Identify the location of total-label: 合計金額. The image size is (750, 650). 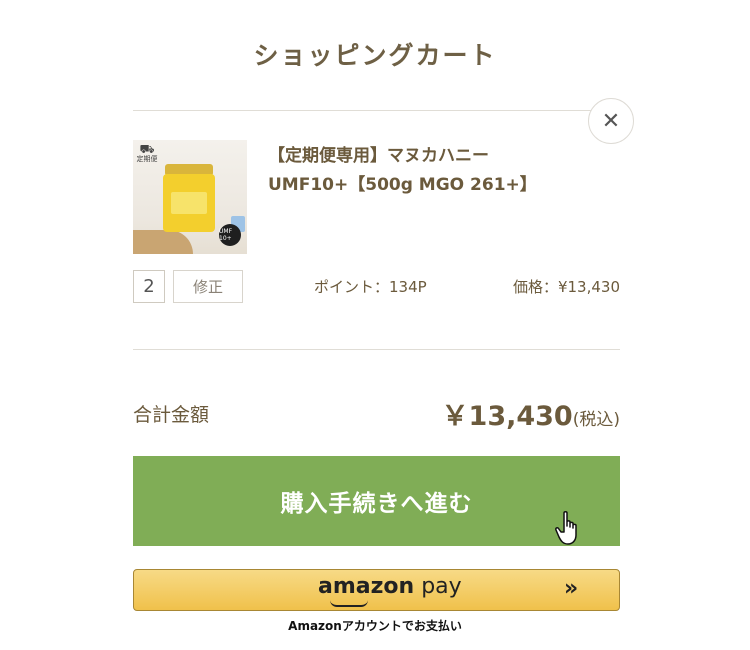
(171, 415).